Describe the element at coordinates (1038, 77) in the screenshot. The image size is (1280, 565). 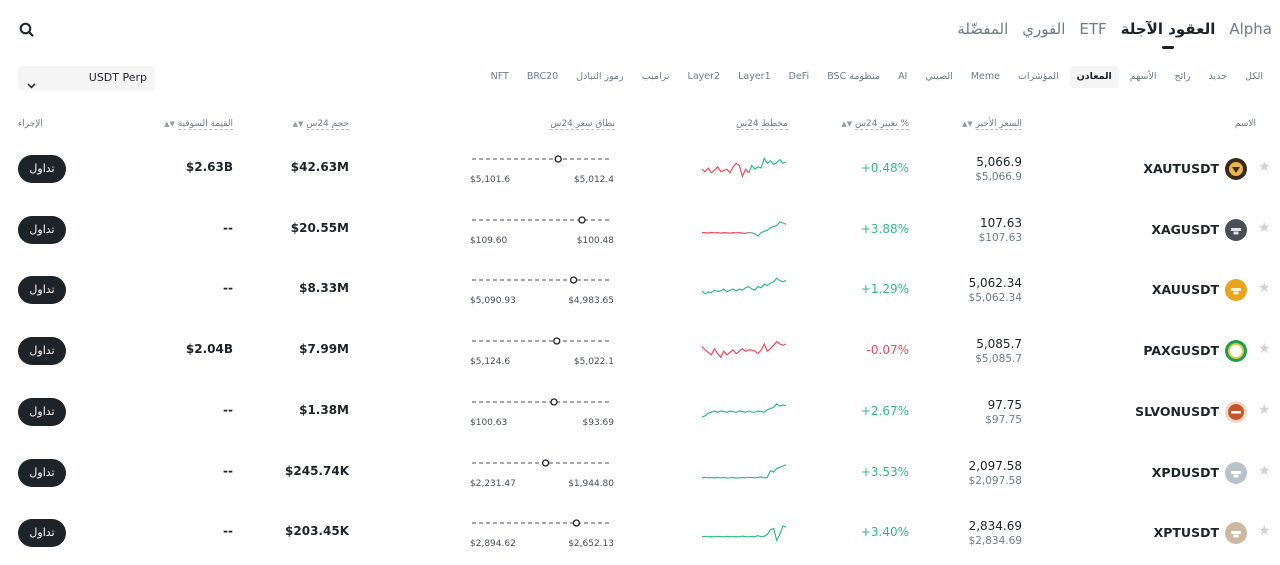
I see `category-chip: المؤشرات` at that location.